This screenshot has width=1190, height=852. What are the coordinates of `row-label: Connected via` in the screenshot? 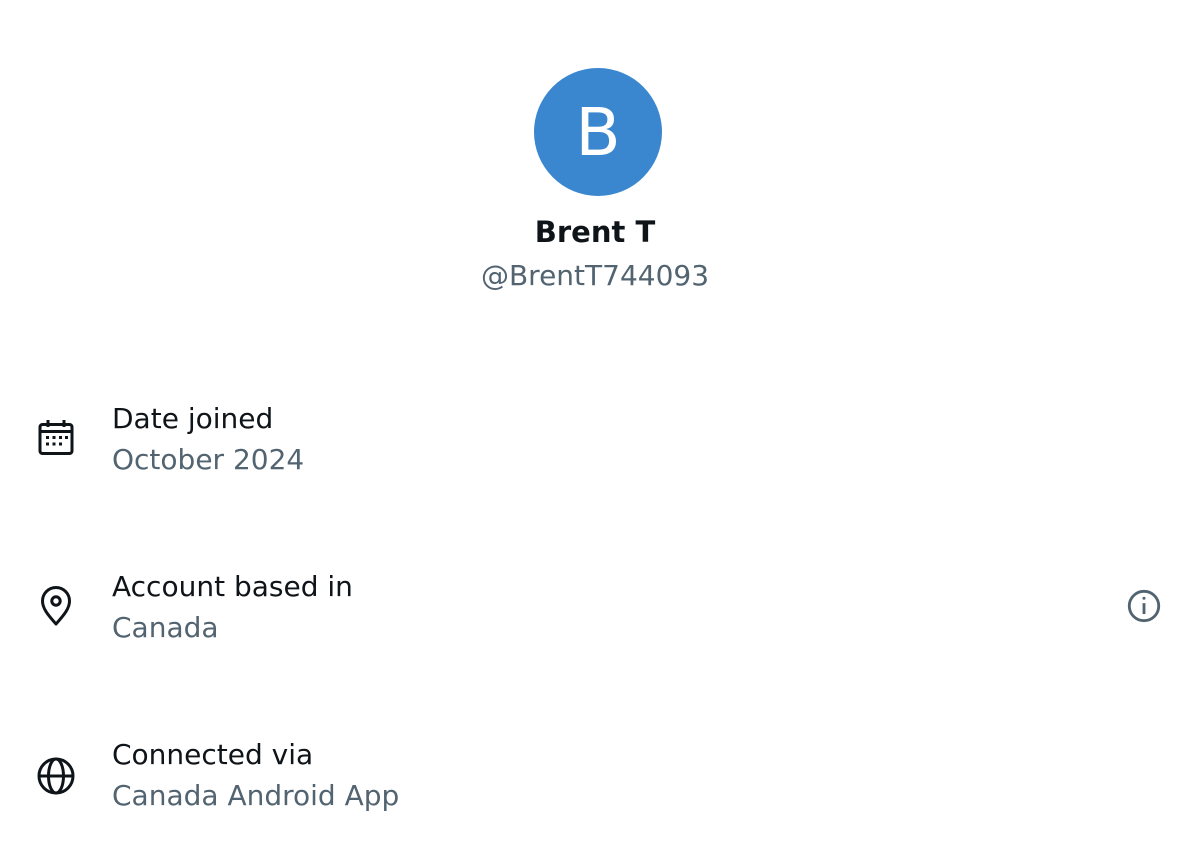 It's located at (213, 754).